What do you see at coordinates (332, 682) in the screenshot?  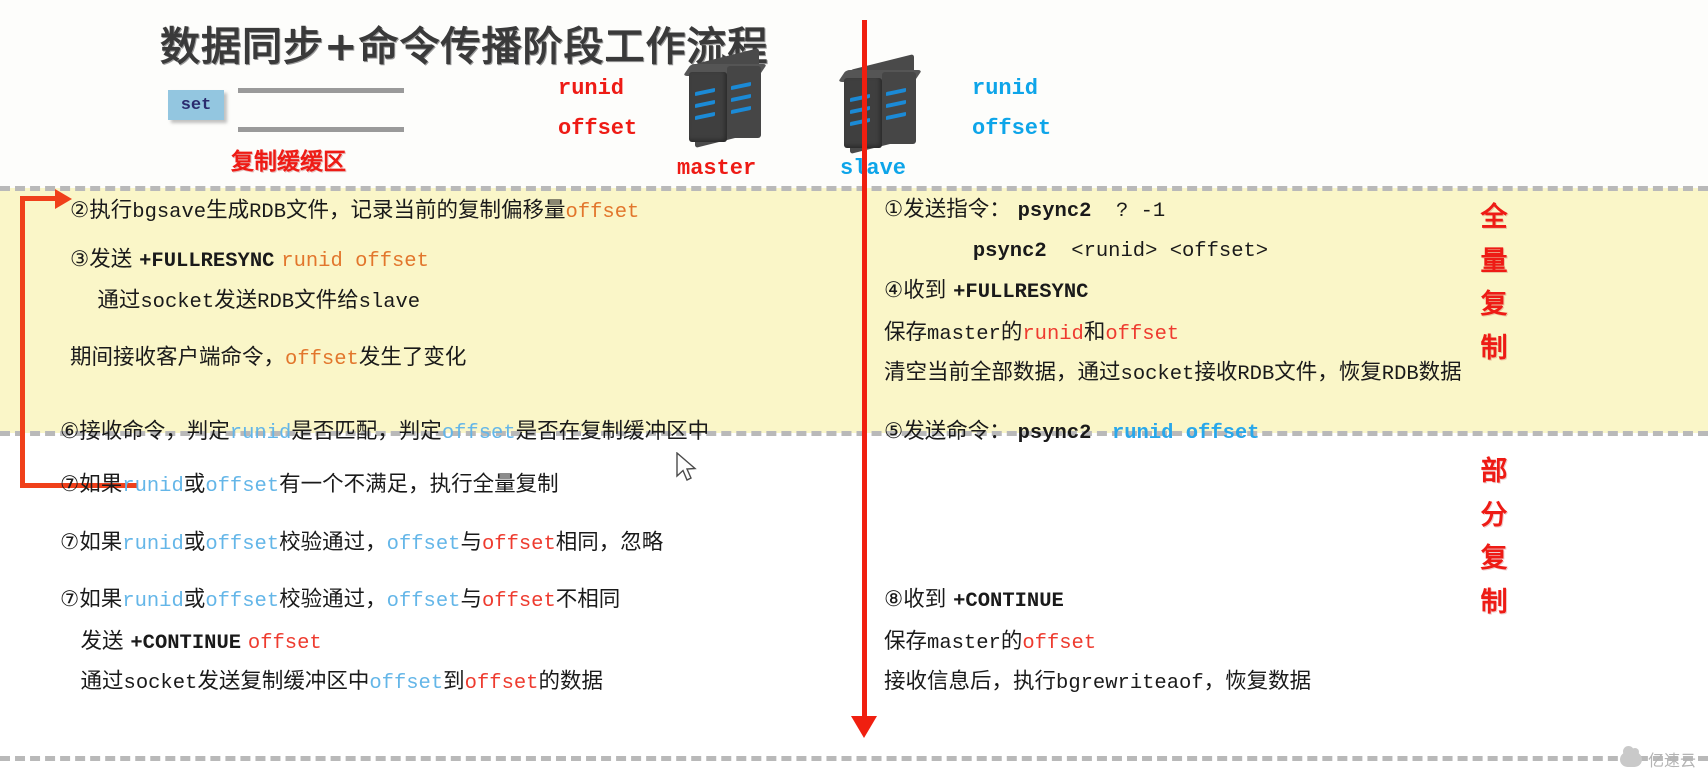 I see `partial-sync-master-step-7c-socket: 通过socket发送复制缓冲区中offset到offset的数据` at bounding box center [332, 682].